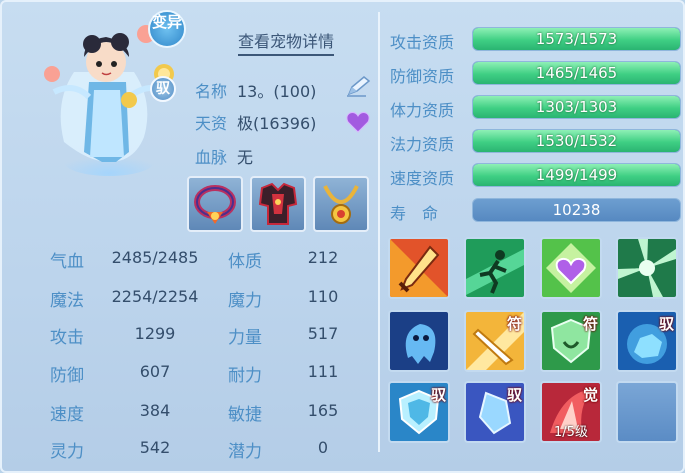 The height and width of the screenshot is (473, 685). What do you see at coordinates (245, 301) in the screenshot?
I see `mag-label: 魔力` at bounding box center [245, 301].